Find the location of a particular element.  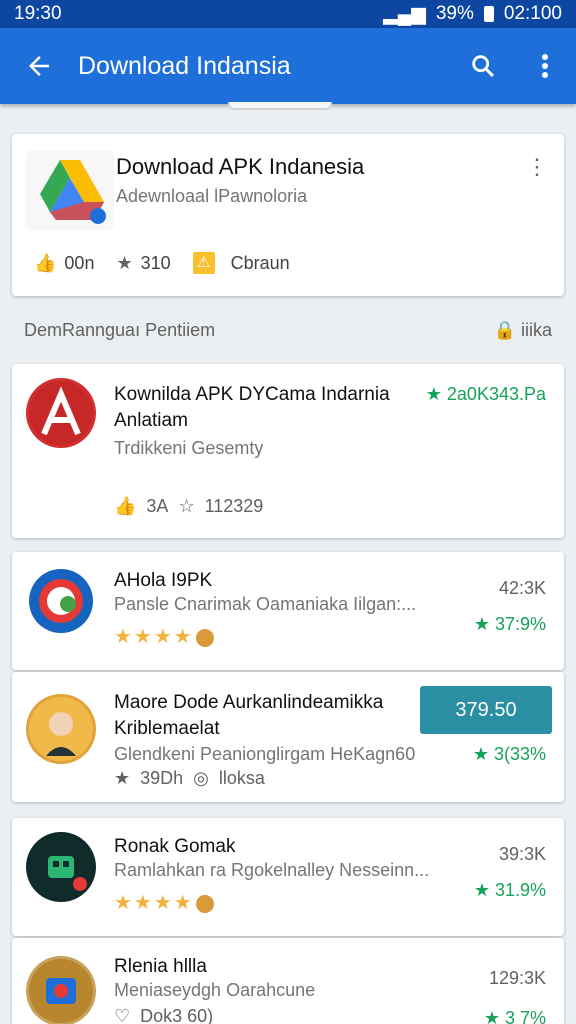

item-title: Ronak Gomak is located at coordinates (175, 846).